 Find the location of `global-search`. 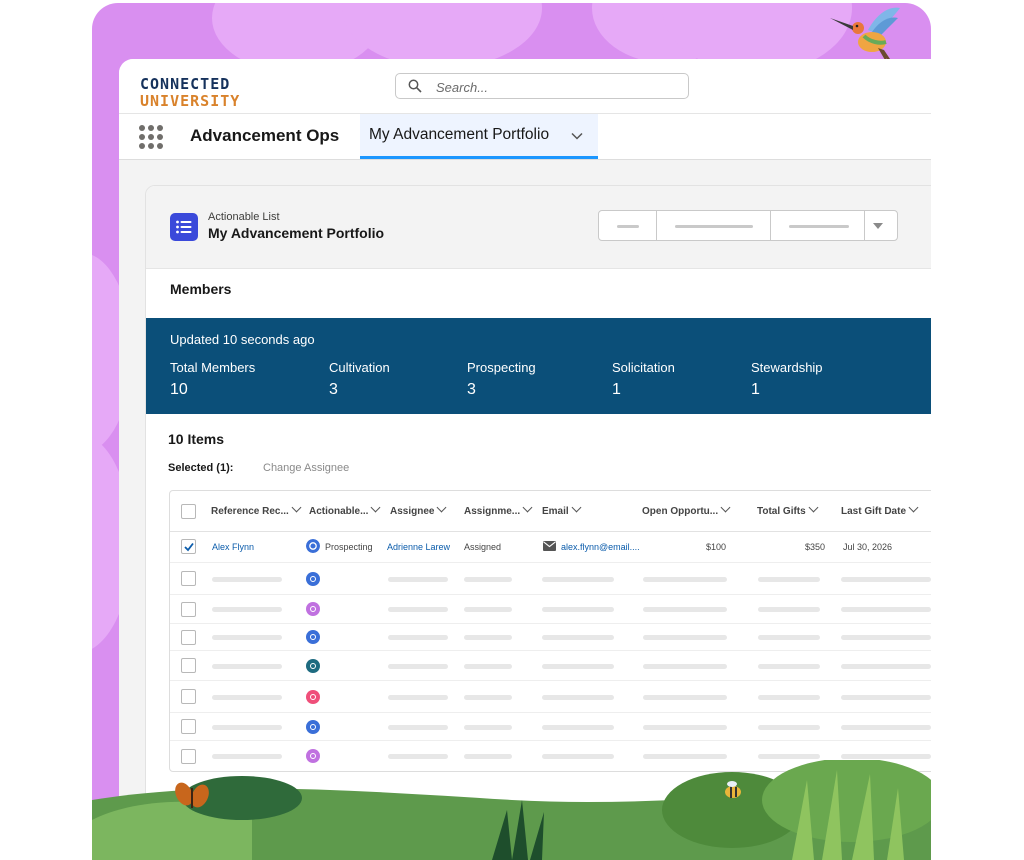

global-search is located at coordinates (542, 86).